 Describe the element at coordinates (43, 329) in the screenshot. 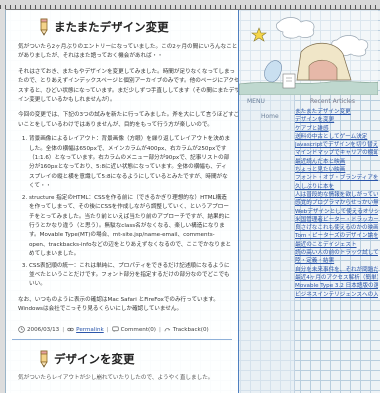

I see `post-date: 2006/03/13` at that location.